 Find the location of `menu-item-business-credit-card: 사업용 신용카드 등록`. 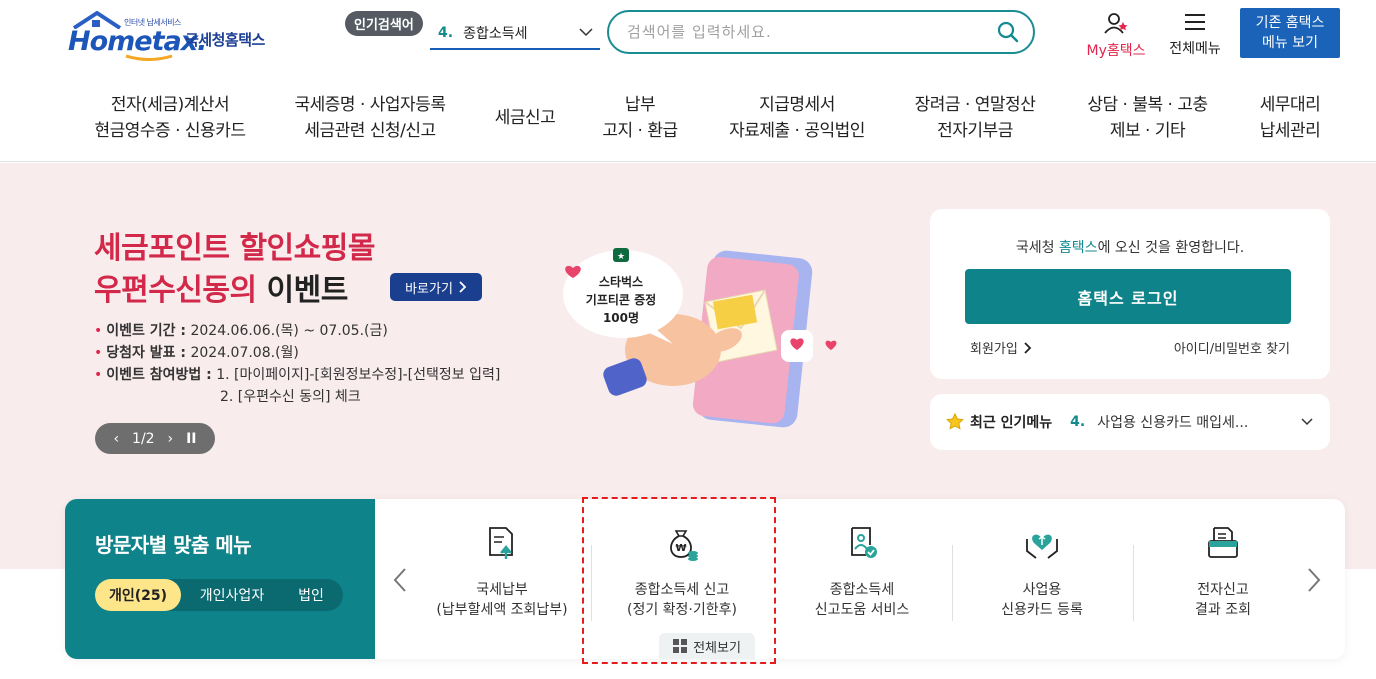

menu-item-business-credit-card: 사업용 신용카드 등록 is located at coordinates (1042, 579).